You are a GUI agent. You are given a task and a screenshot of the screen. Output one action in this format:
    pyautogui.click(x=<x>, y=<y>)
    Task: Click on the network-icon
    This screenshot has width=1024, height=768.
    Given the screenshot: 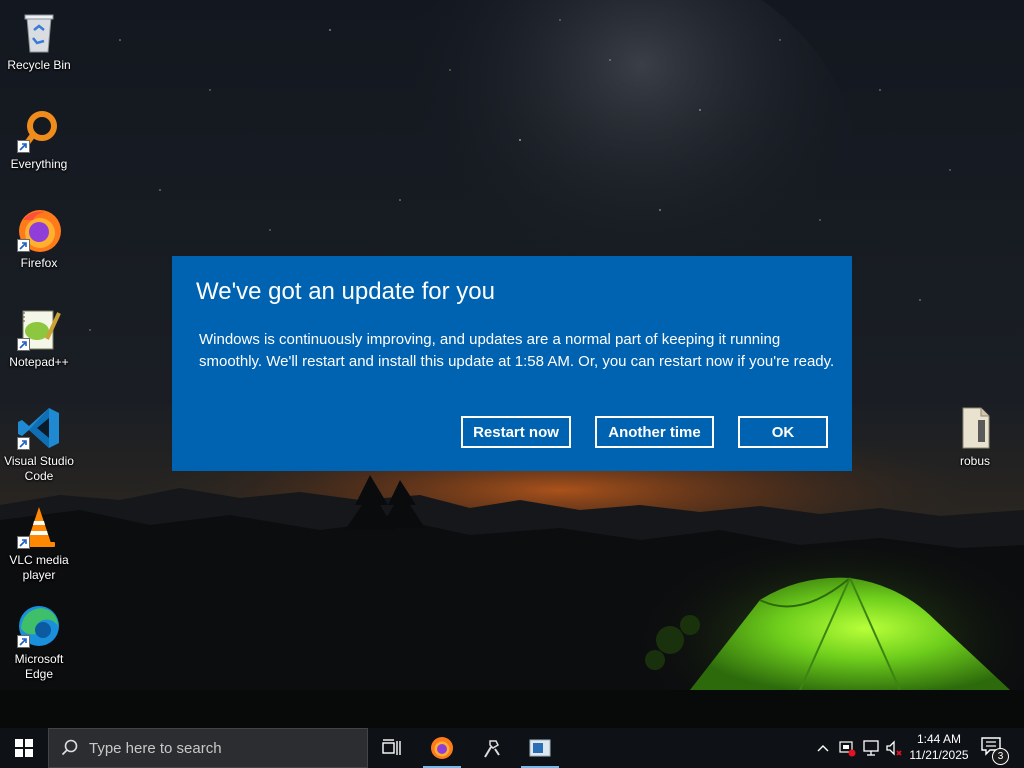 What is the action you would take?
    pyautogui.click(x=871, y=748)
    